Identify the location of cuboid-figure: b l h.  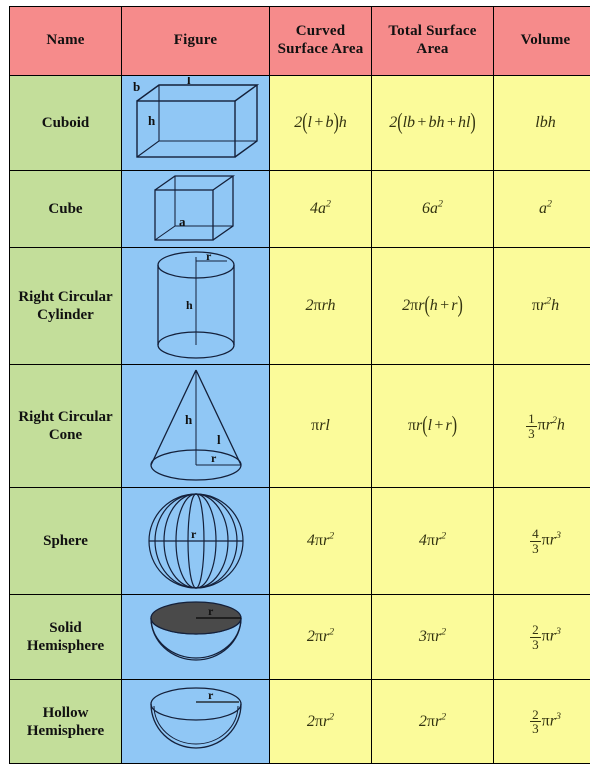
(195, 123).